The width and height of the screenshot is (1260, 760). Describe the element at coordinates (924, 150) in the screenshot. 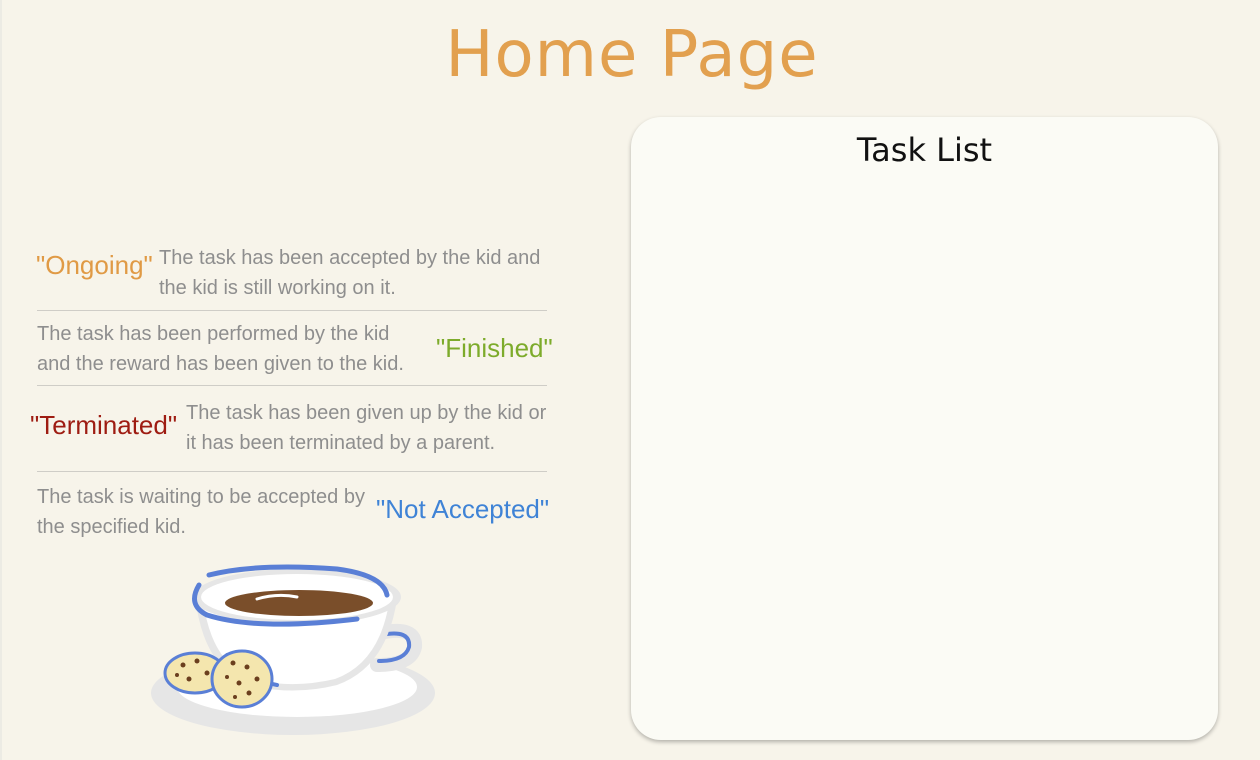

I see `task-list-title: Task List` at that location.